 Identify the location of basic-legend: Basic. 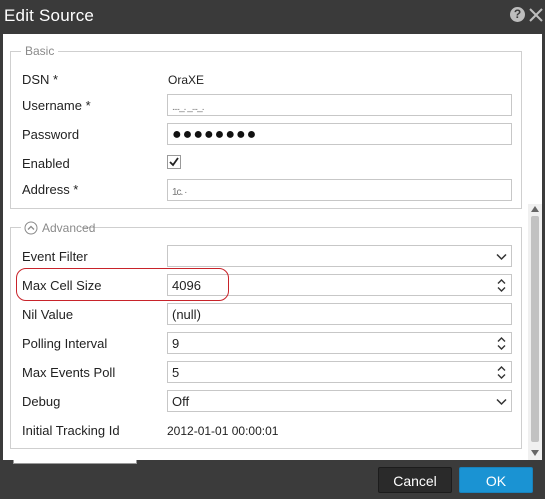
(40, 51).